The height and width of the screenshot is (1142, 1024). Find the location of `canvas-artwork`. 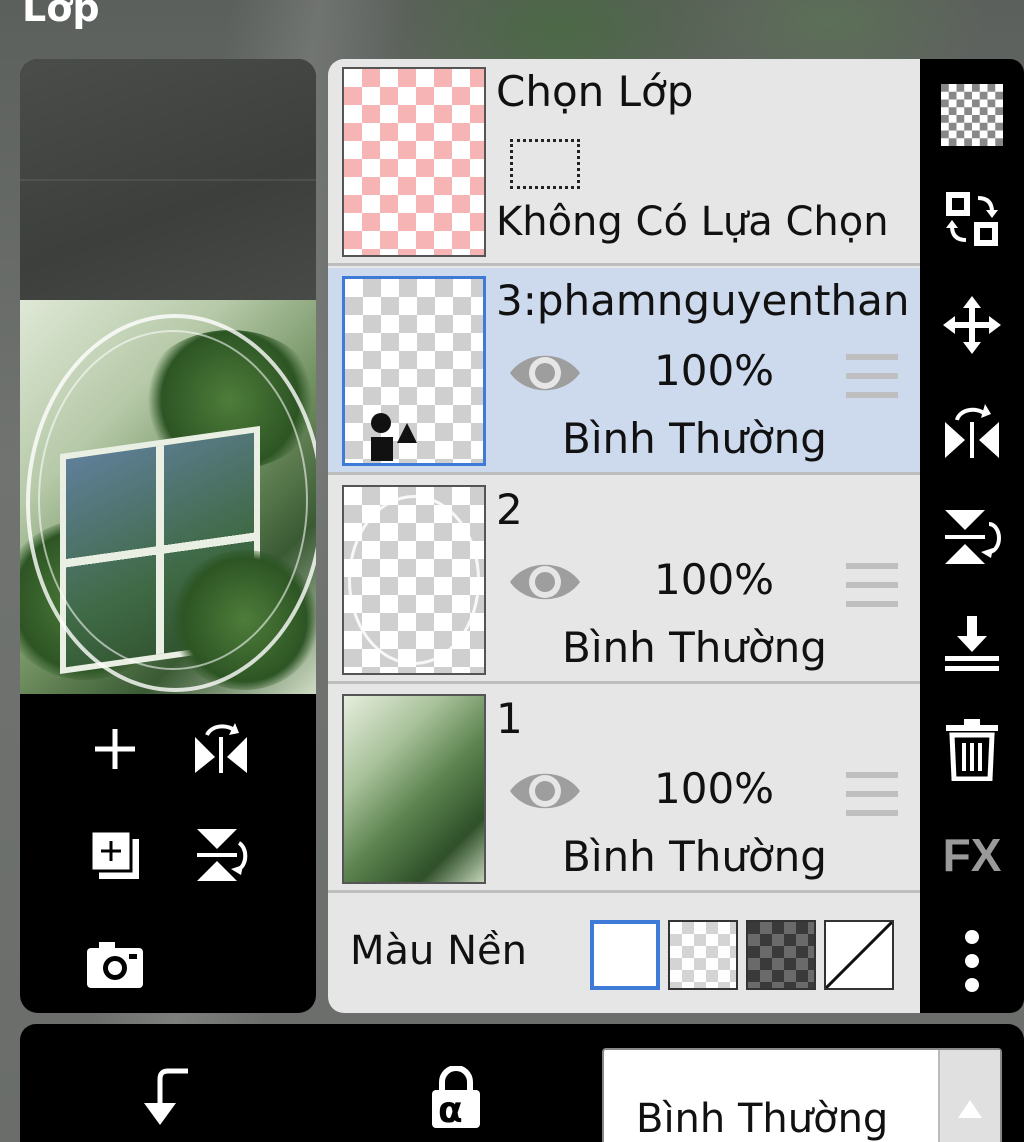

canvas-artwork is located at coordinates (175, 520).